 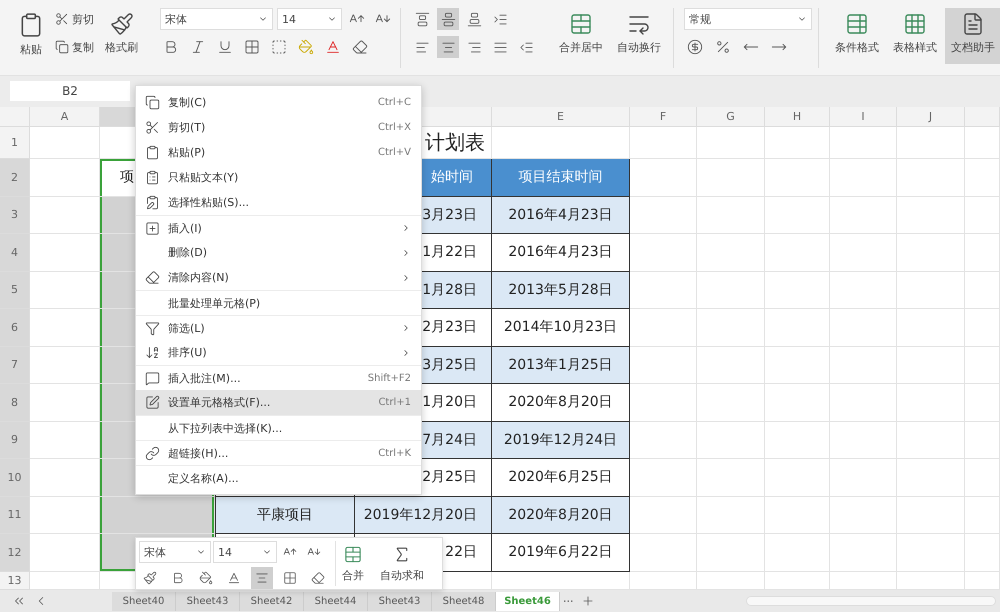 I want to click on outdent-icon, so click(x=526, y=47).